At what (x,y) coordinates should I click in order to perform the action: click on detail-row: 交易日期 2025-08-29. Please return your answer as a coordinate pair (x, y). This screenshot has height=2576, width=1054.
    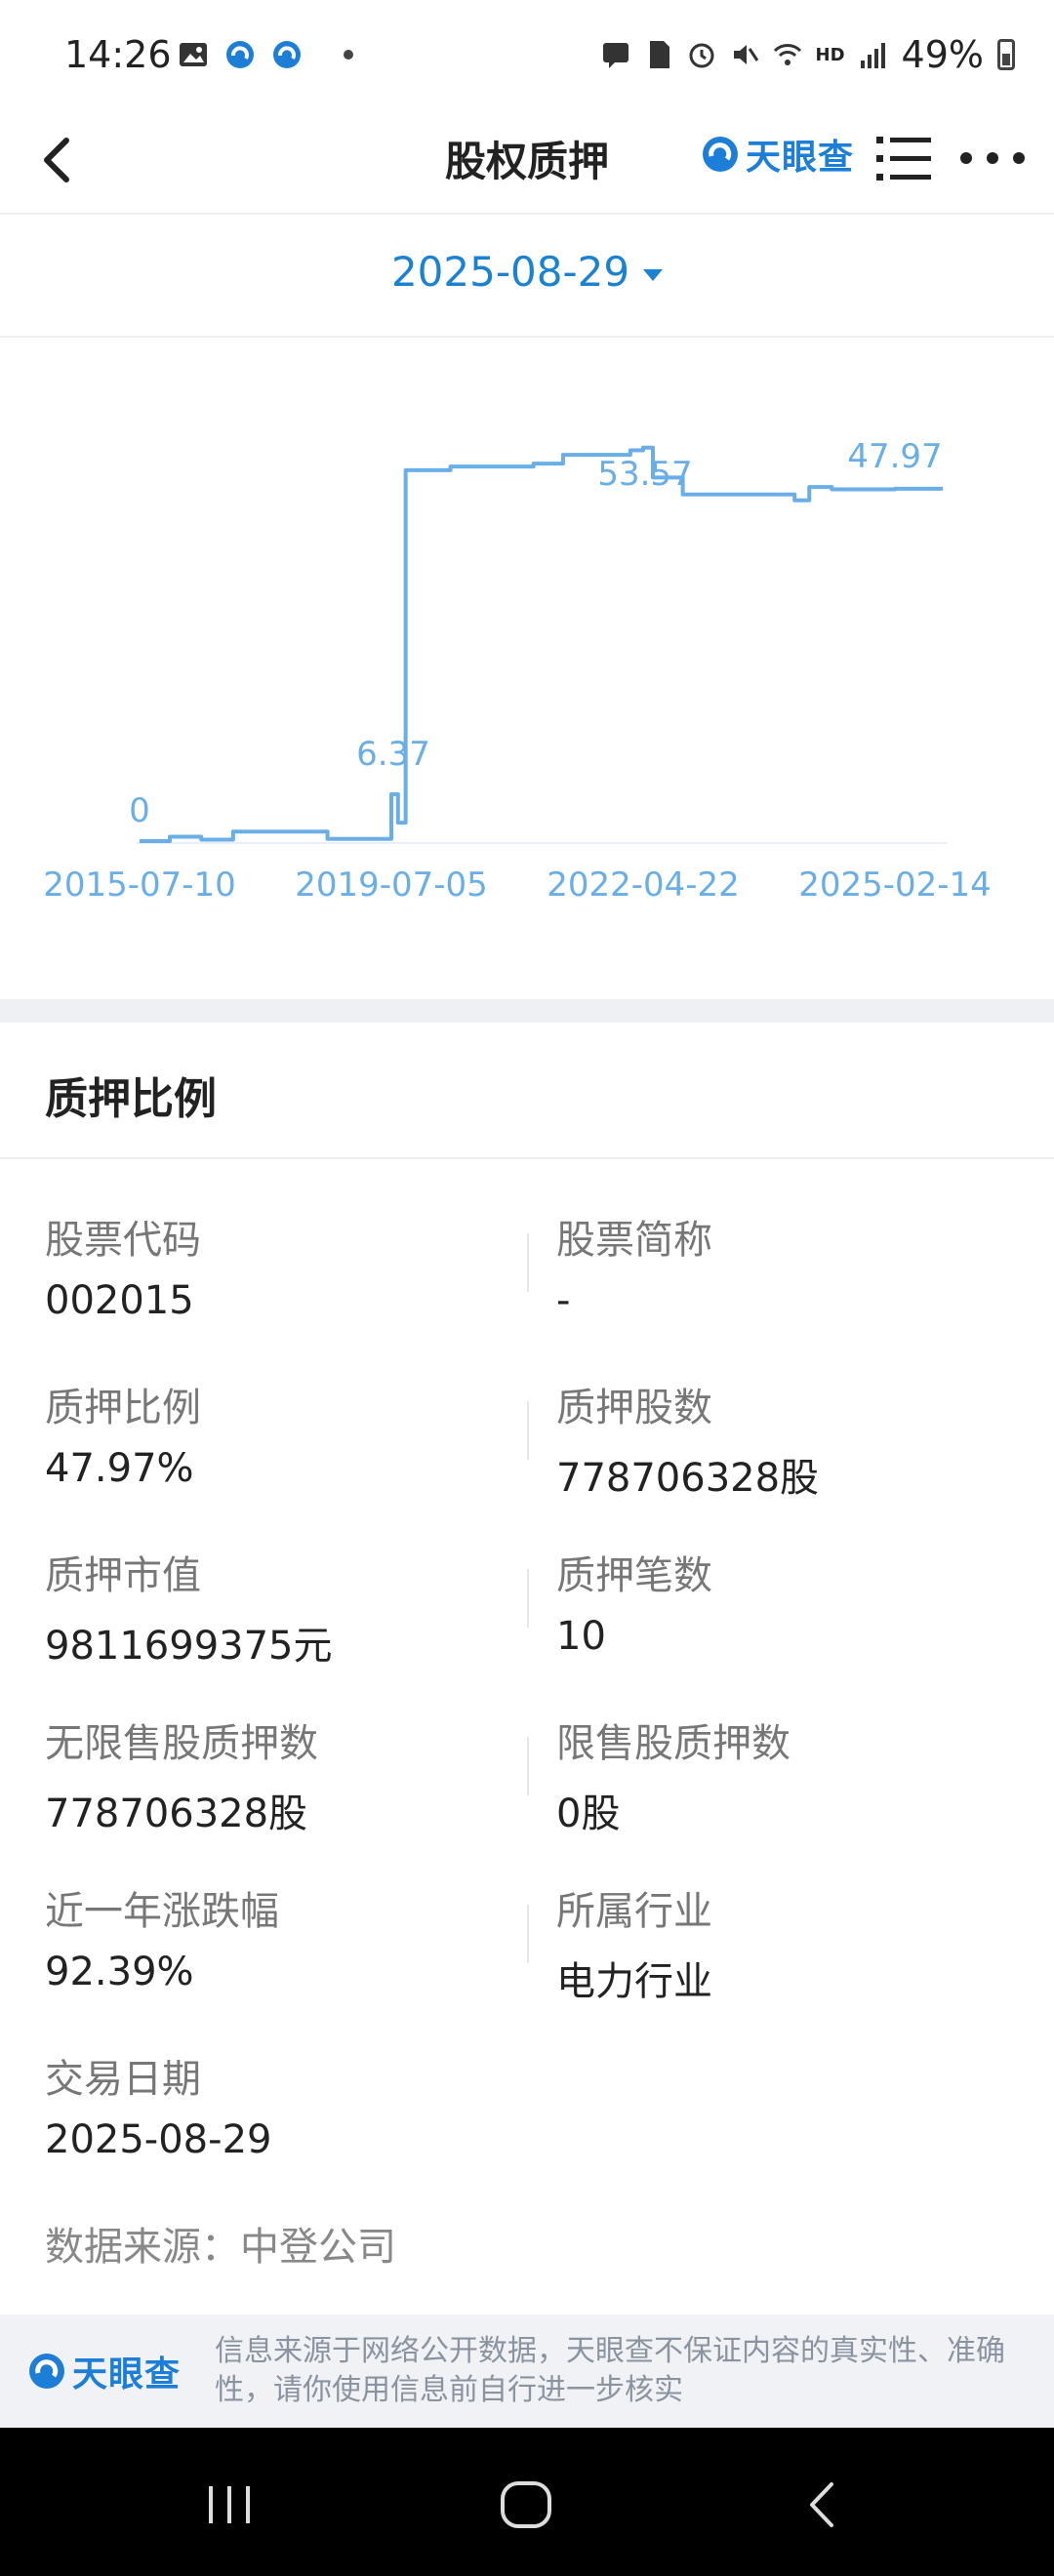
    Looking at the image, I should click on (527, 2084).